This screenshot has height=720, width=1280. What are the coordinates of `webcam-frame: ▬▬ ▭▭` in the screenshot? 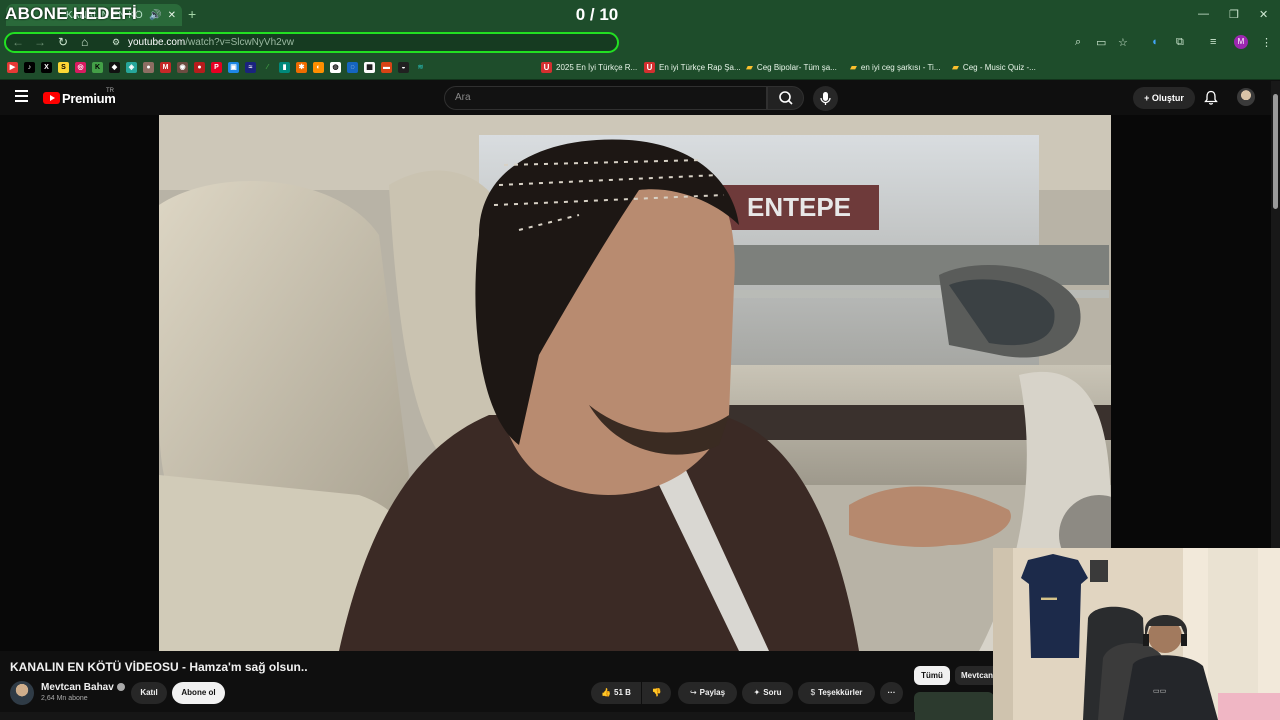 It's located at (1136, 634).